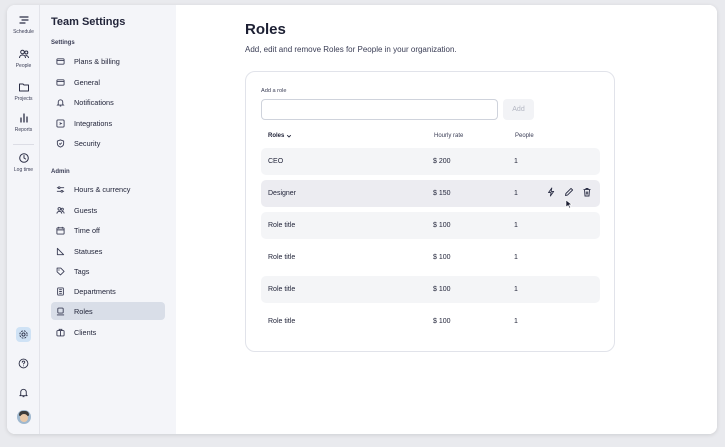 The image size is (725, 447). I want to click on rail-label: Projects, so click(23, 99).